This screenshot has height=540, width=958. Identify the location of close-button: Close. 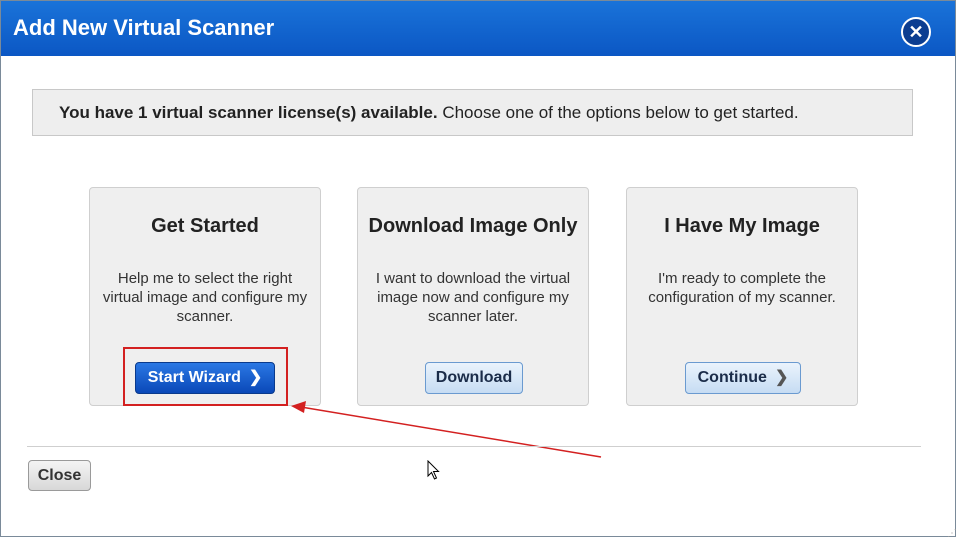
(59, 475).